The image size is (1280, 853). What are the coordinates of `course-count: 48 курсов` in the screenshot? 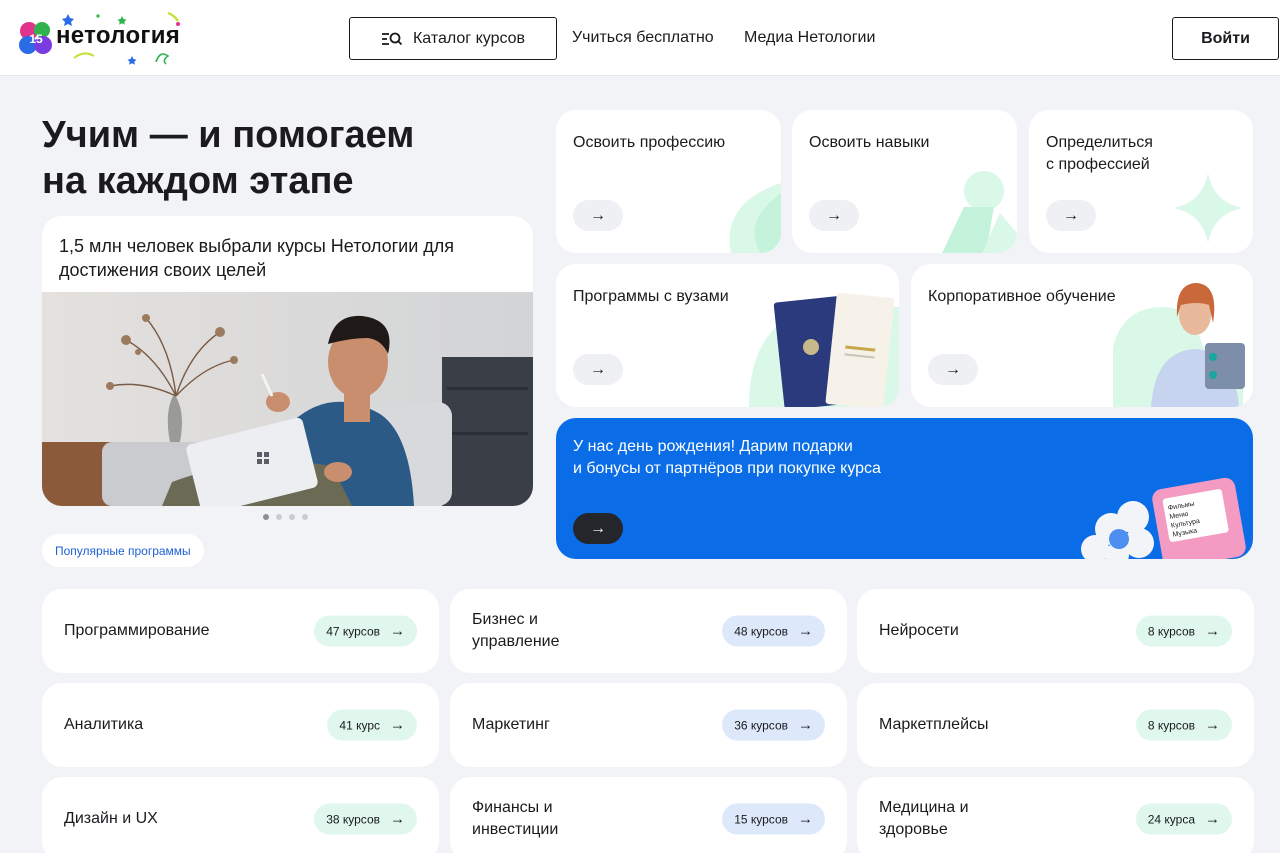 It's located at (761, 631).